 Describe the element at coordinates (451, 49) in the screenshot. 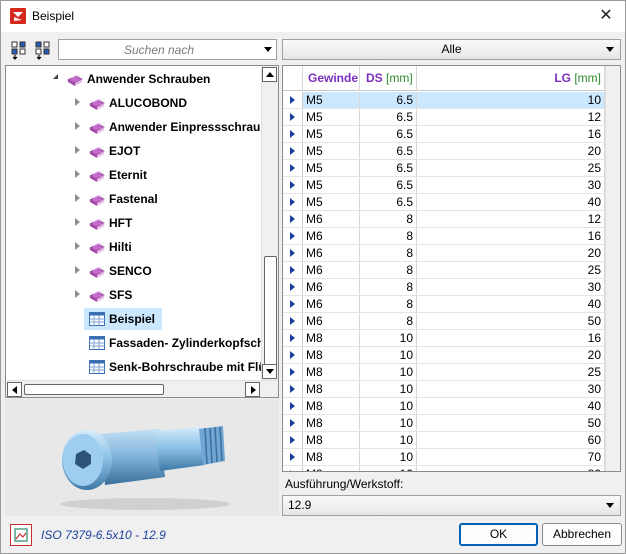

I see `filter-select: Alle` at that location.